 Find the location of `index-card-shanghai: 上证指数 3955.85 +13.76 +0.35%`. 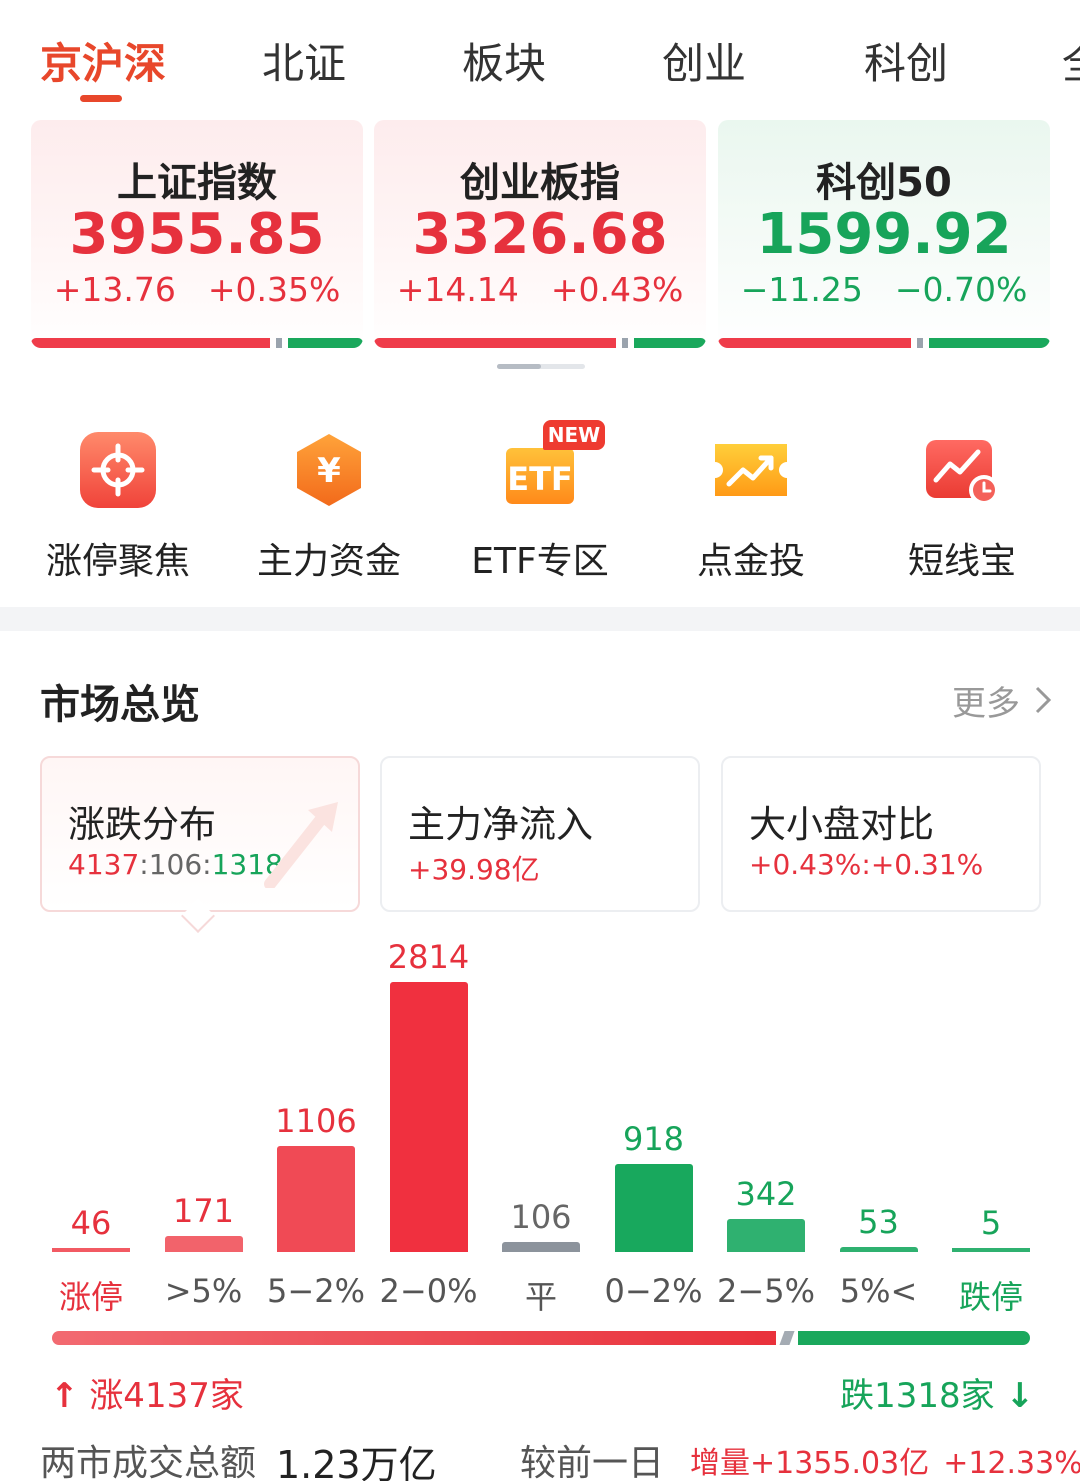

index-card-shanghai: 上证指数 3955.85 +13.76 +0.35% is located at coordinates (197, 234).